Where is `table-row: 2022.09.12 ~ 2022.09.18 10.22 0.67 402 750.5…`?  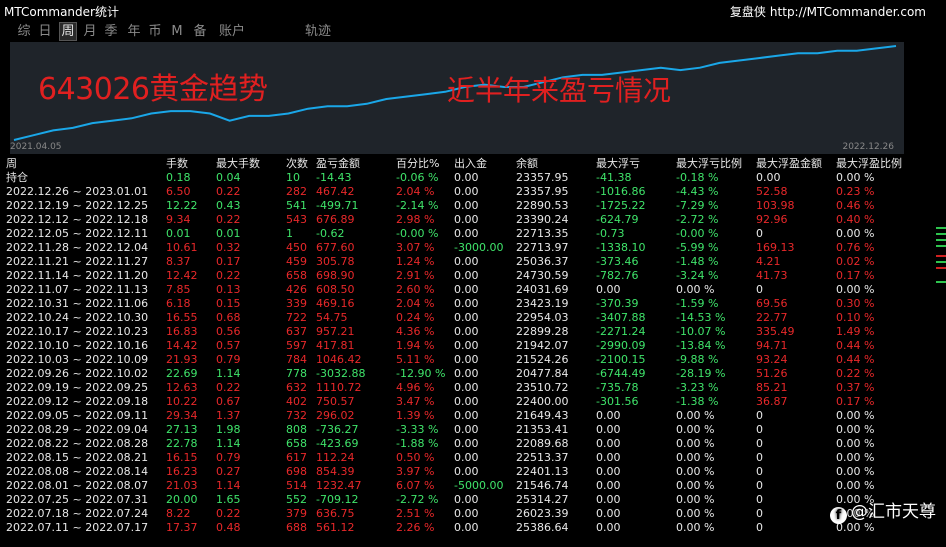
table-row: 2022.09.12 ~ 2022.09.18 10.22 0.67 402 750.5… is located at coordinates (457, 402).